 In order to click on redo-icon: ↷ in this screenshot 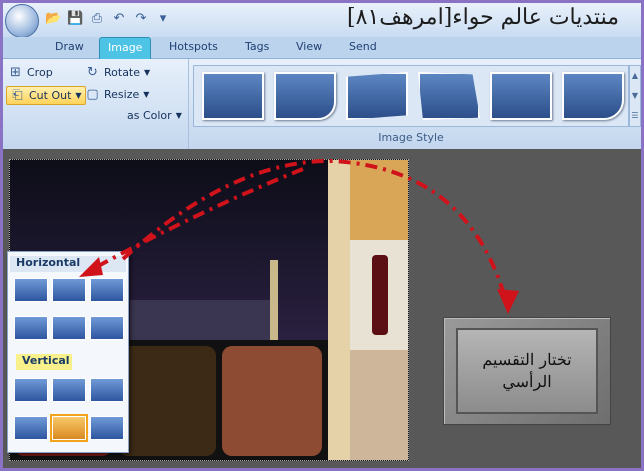, I will do `click(141, 19)`.